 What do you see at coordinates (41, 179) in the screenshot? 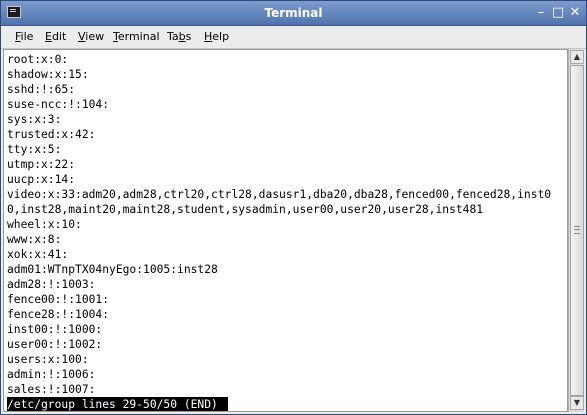
I see `terminal-line: uucp:x:14:` at bounding box center [41, 179].